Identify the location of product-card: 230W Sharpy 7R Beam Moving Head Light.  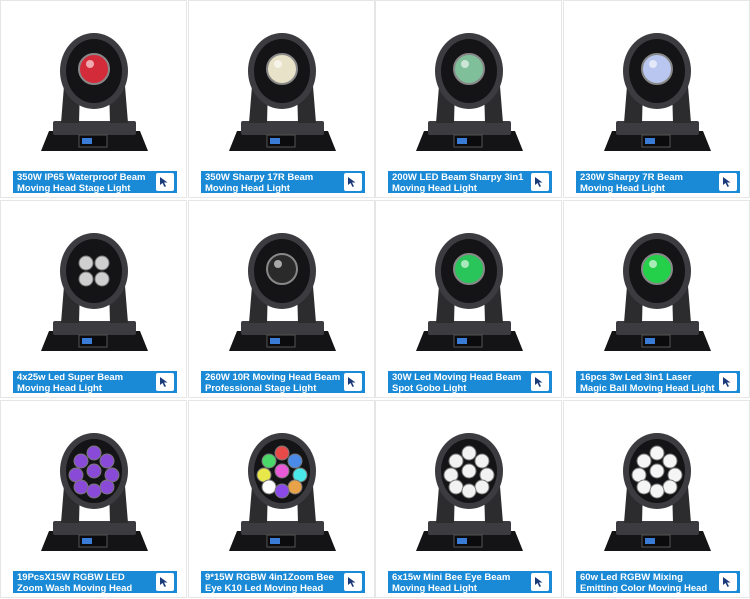
(656, 99).